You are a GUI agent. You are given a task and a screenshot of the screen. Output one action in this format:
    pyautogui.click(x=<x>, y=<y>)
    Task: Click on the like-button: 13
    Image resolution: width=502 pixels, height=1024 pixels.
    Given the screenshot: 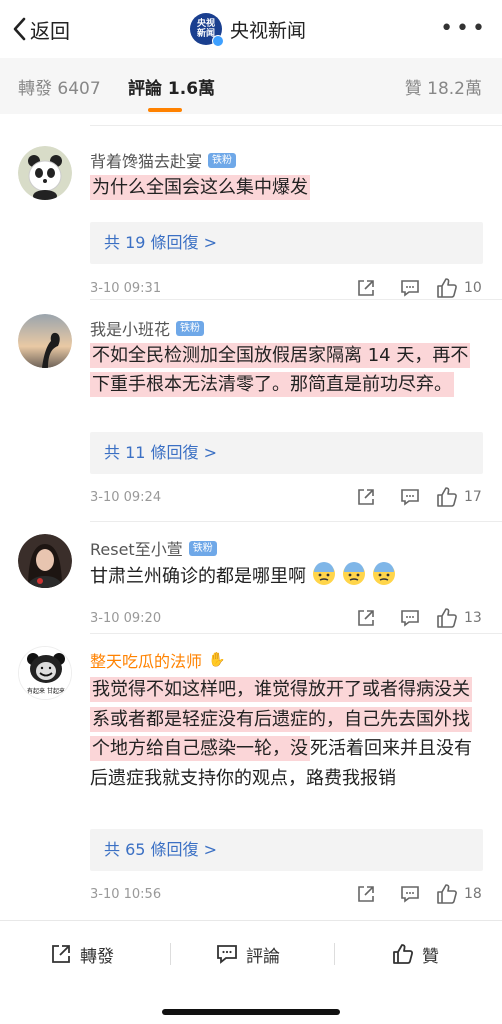 What is the action you would take?
    pyautogui.click(x=460, y=618)
    